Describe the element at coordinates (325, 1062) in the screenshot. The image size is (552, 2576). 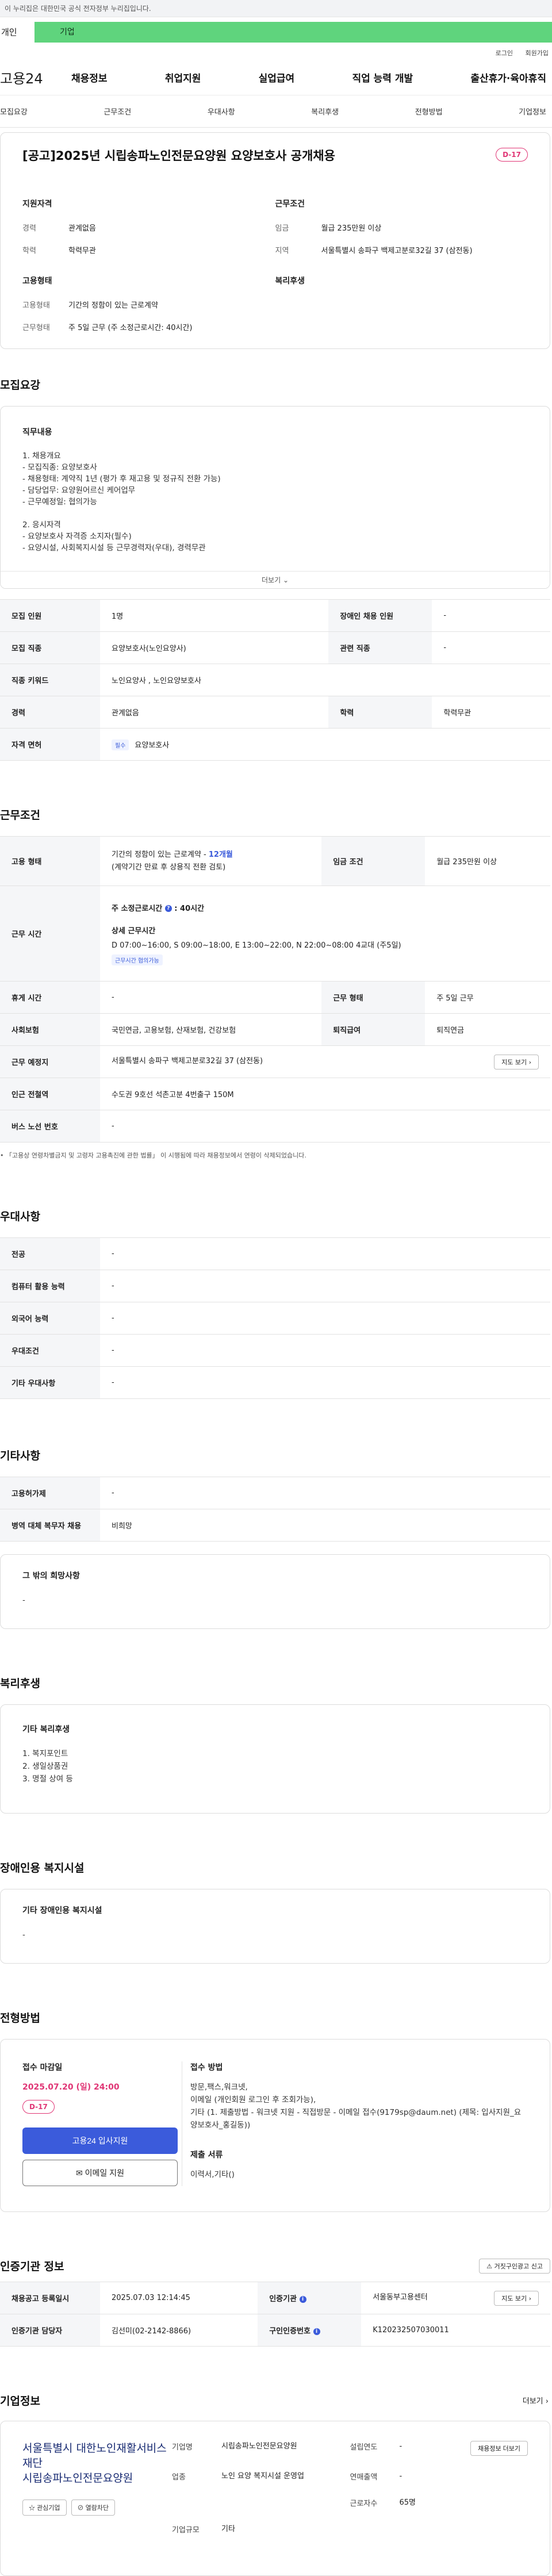
I see `row-value-cell: 서울특별시 송파구 백제고분로32길 37 (삼전동) 지도 보기 ›` at that location.